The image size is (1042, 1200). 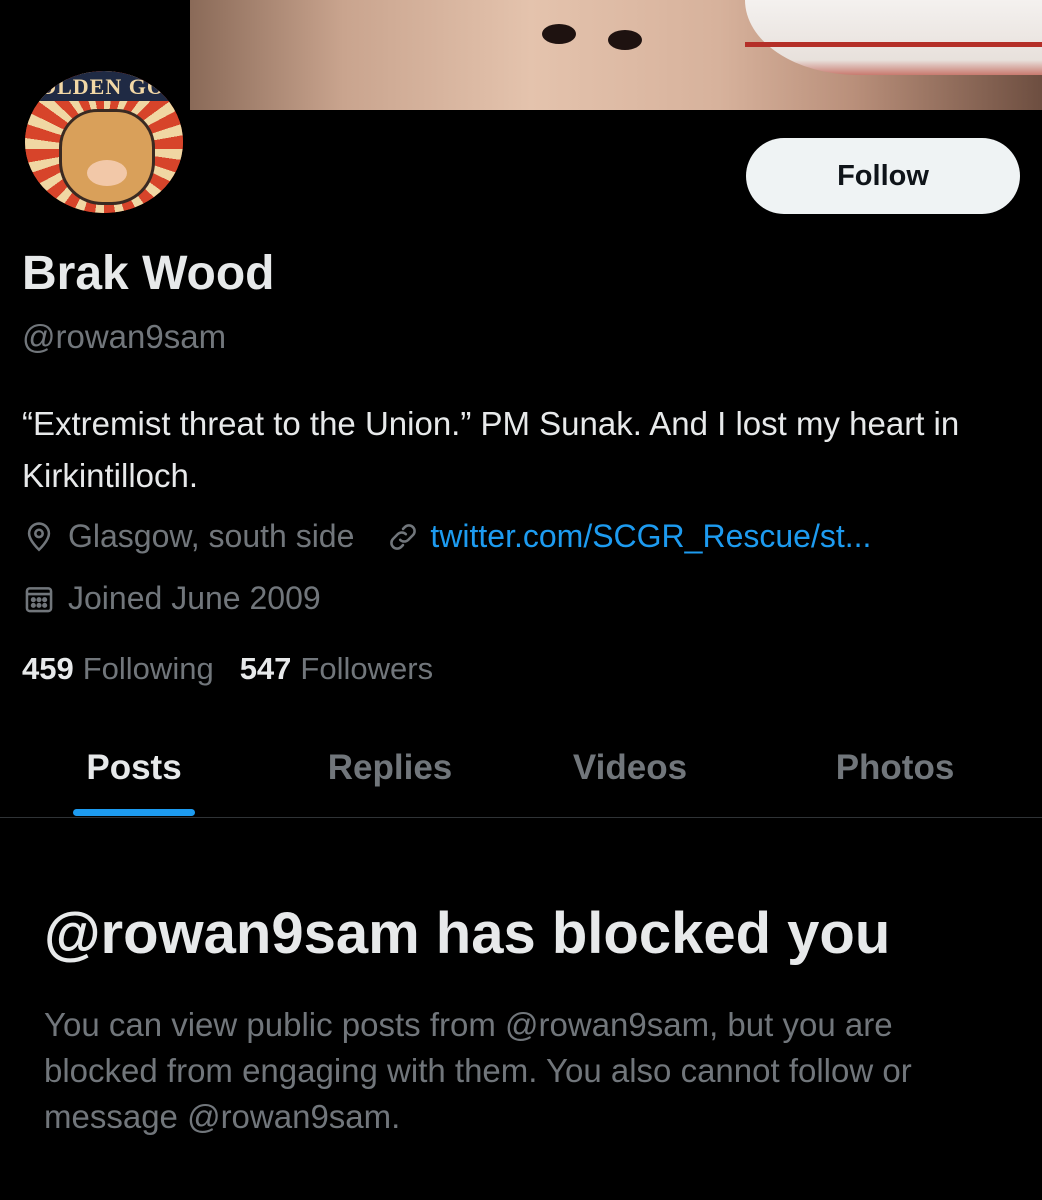 I want to click on follow-button: Follow, so click(x=883, y=176).